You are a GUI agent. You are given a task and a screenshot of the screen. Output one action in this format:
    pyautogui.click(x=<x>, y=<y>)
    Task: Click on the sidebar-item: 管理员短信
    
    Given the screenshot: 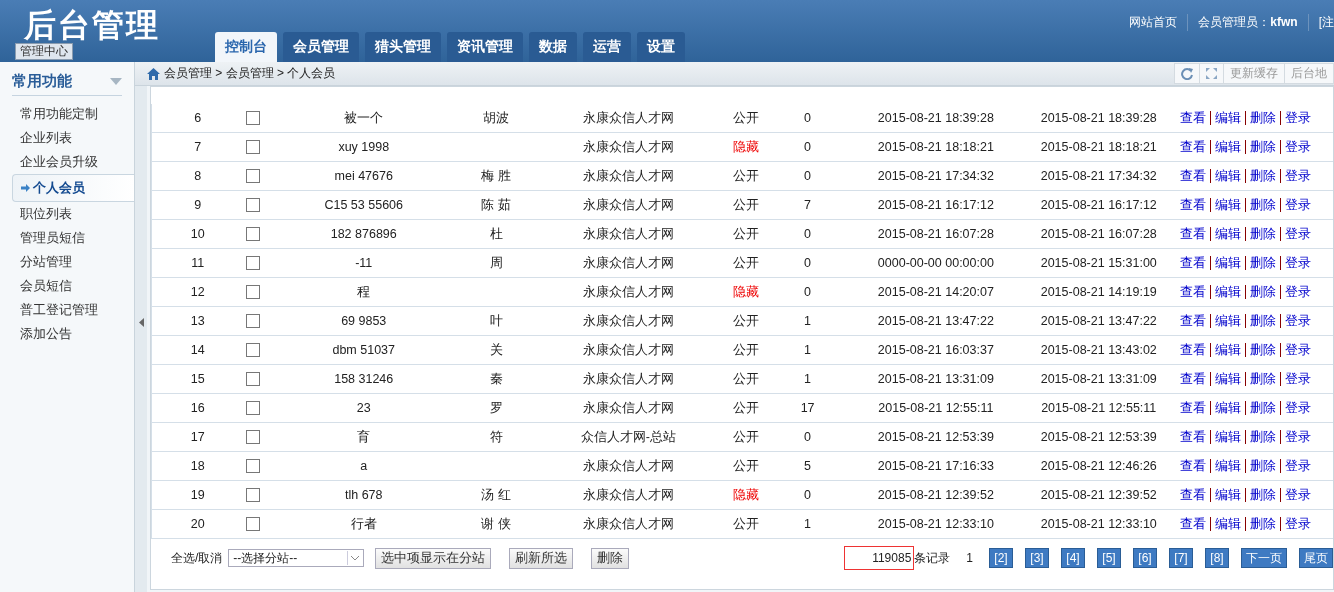 What is the action you would take?
    pyautogui.click(x=67, y=238)
    